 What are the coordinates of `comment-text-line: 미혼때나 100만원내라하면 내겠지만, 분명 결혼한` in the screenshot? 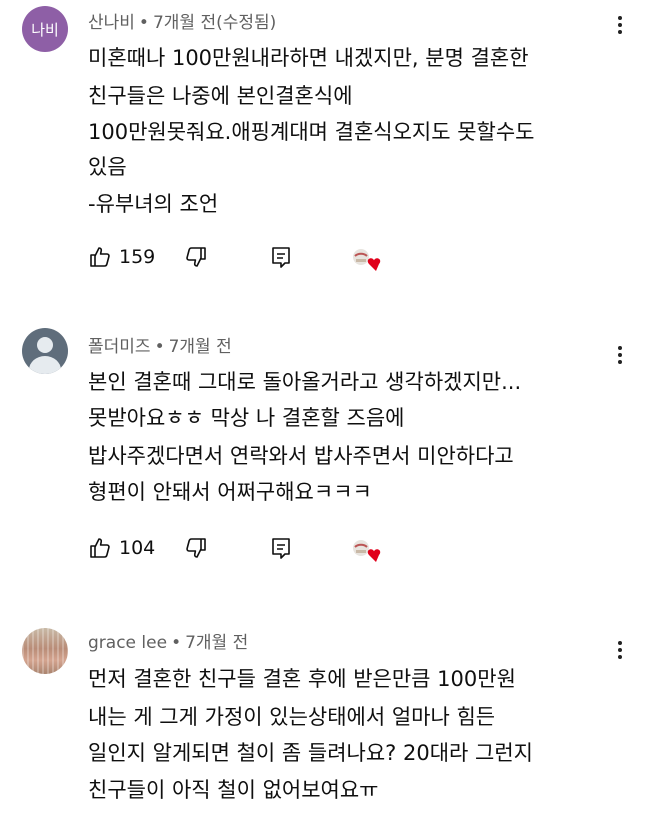 It's located at (308, 58).